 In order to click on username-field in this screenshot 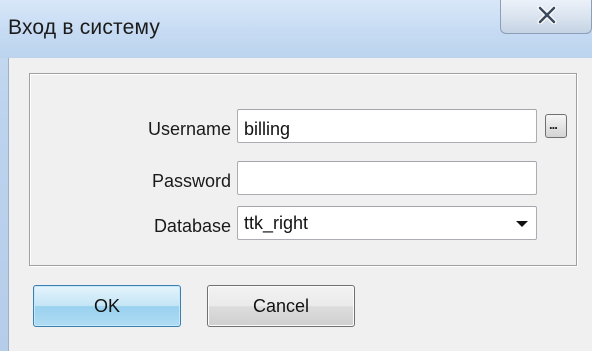, I will do `click(387, 126)`.